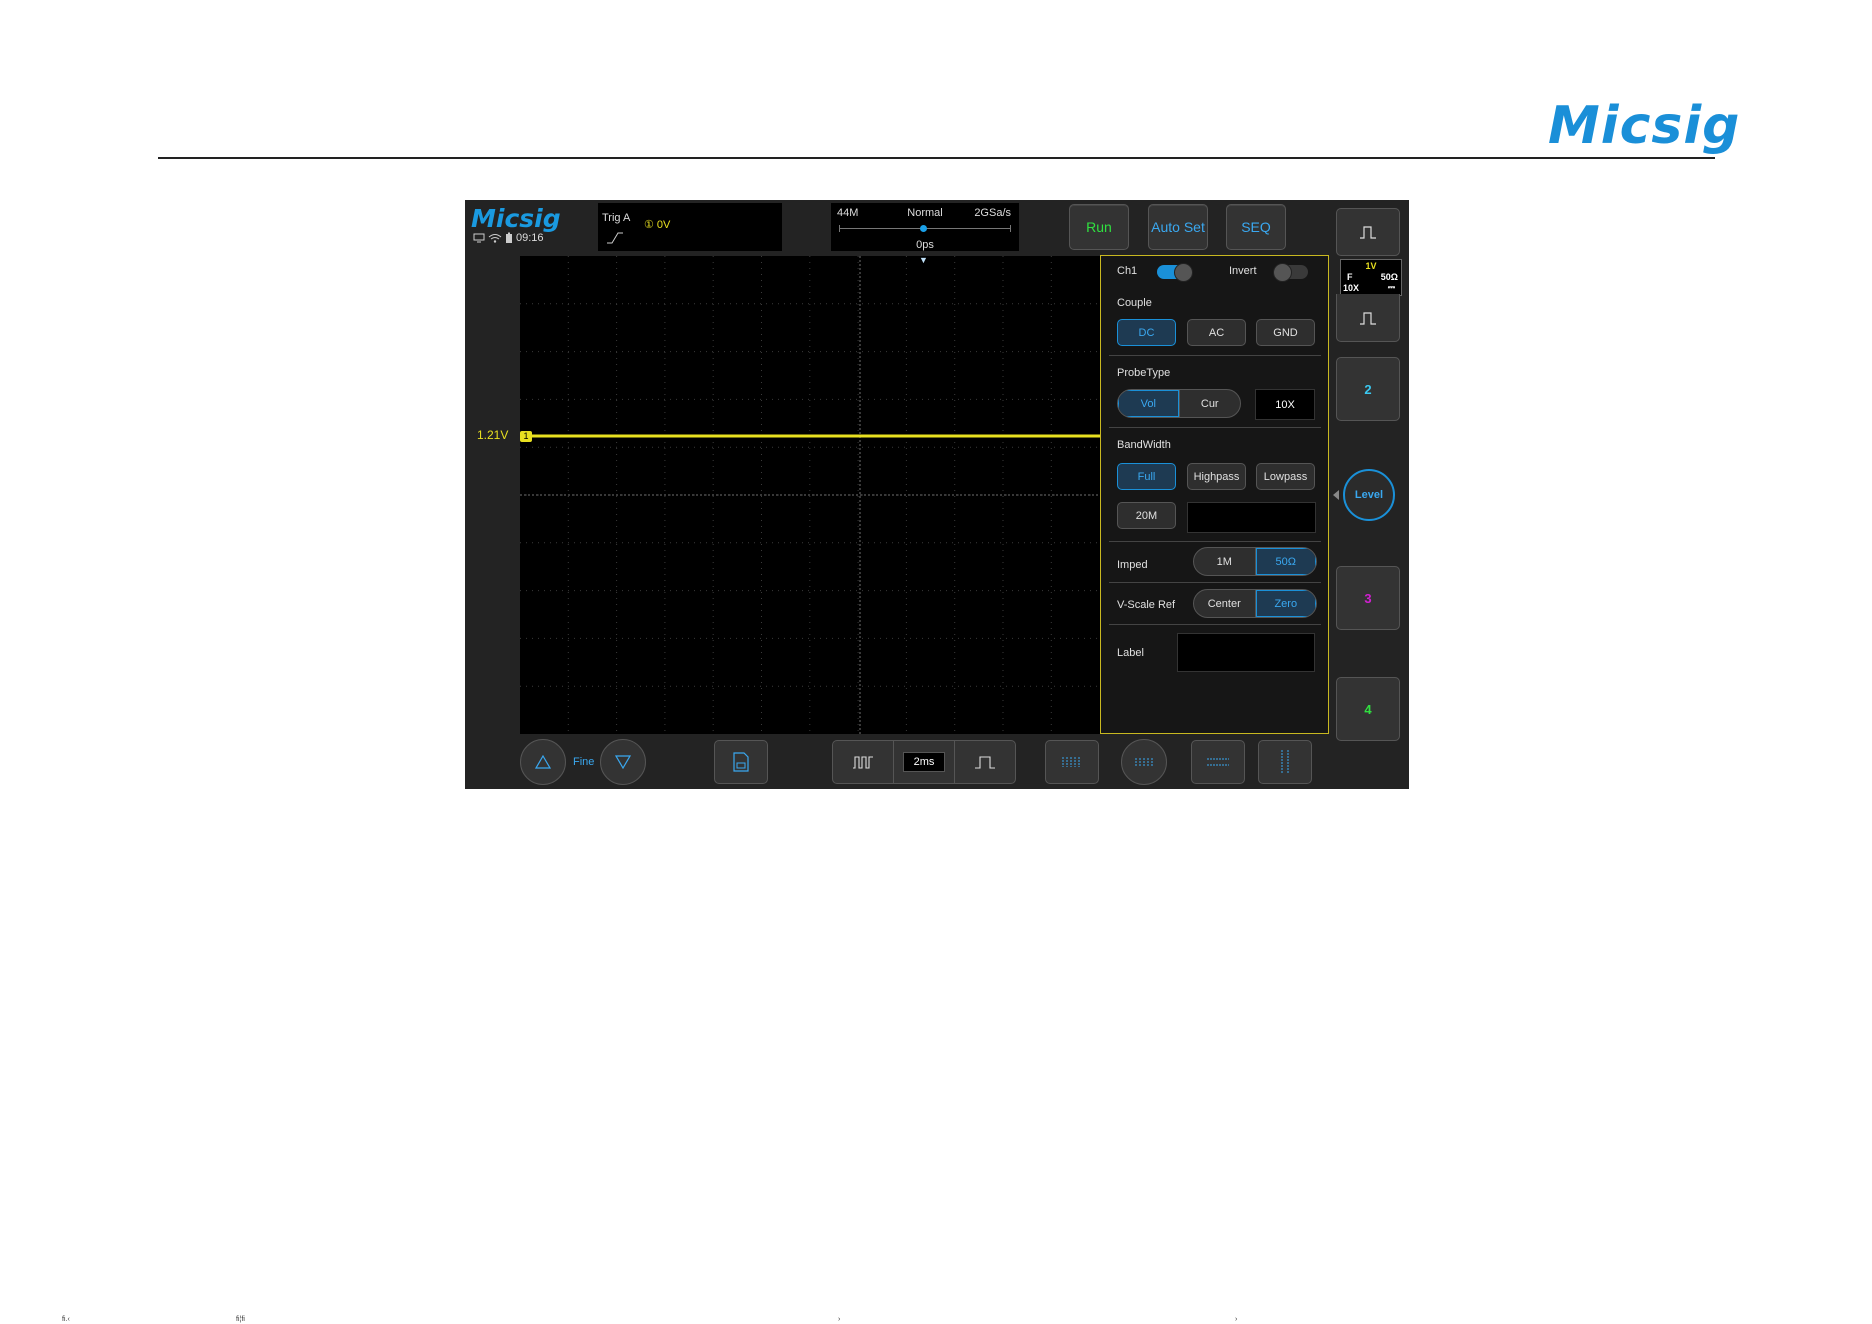 This screenshot has height=1324, width=1872. What do you see at coordinates (526, 436) in the screenshot?
I see `channel-1-marker: 1` at bounding box center [526, 436].